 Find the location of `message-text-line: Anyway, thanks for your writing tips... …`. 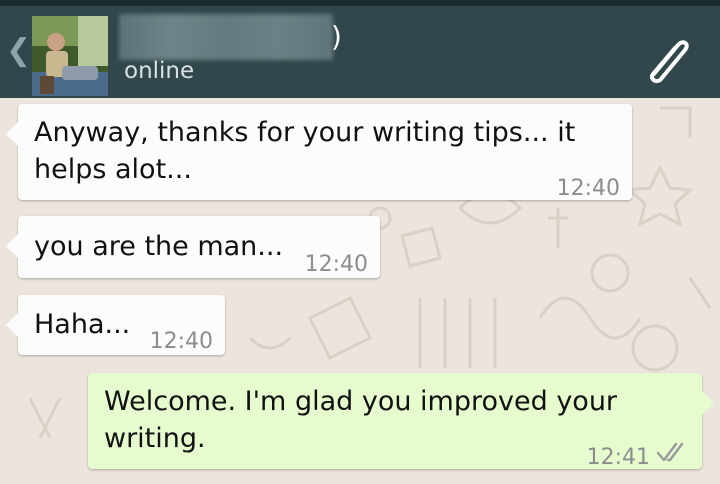

message-text-line: Anyway, thanks for your writing tips... … is located at coordinates (305, 132).